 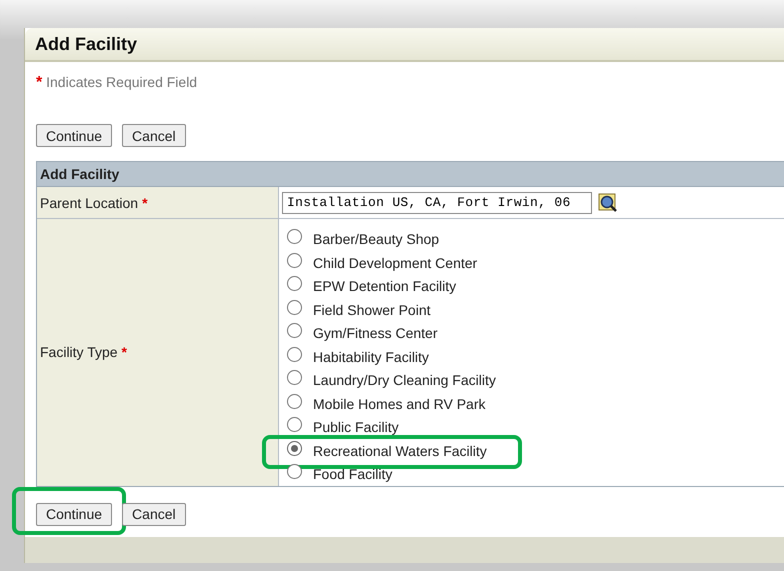 I want to click on option-label: EPW Detention Facility, so click(x=384, y=286).